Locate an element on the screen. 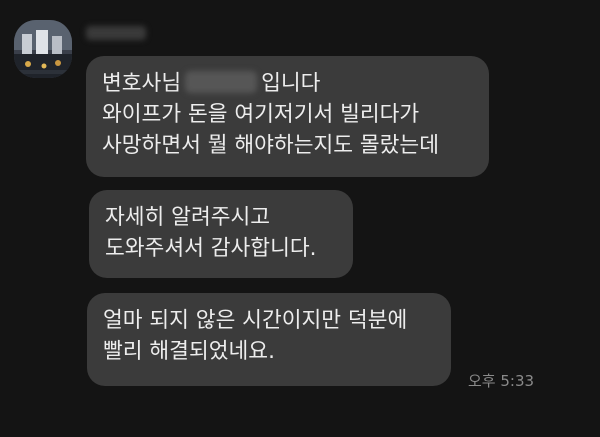  redacted-name is located at coordinates (221, 82).